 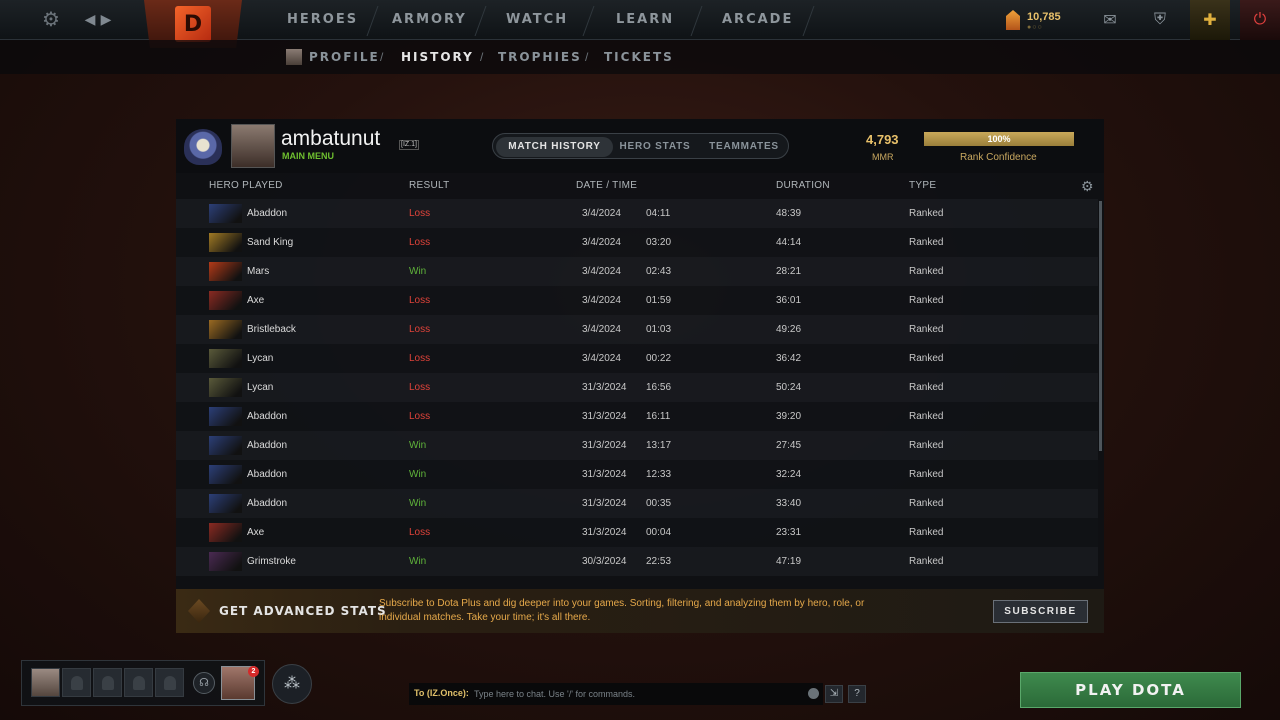 What do you see at coordinates (292, 684) in the screenshot?
I see `friends-list-icon: ⁂` at bounding box center [292, 684].